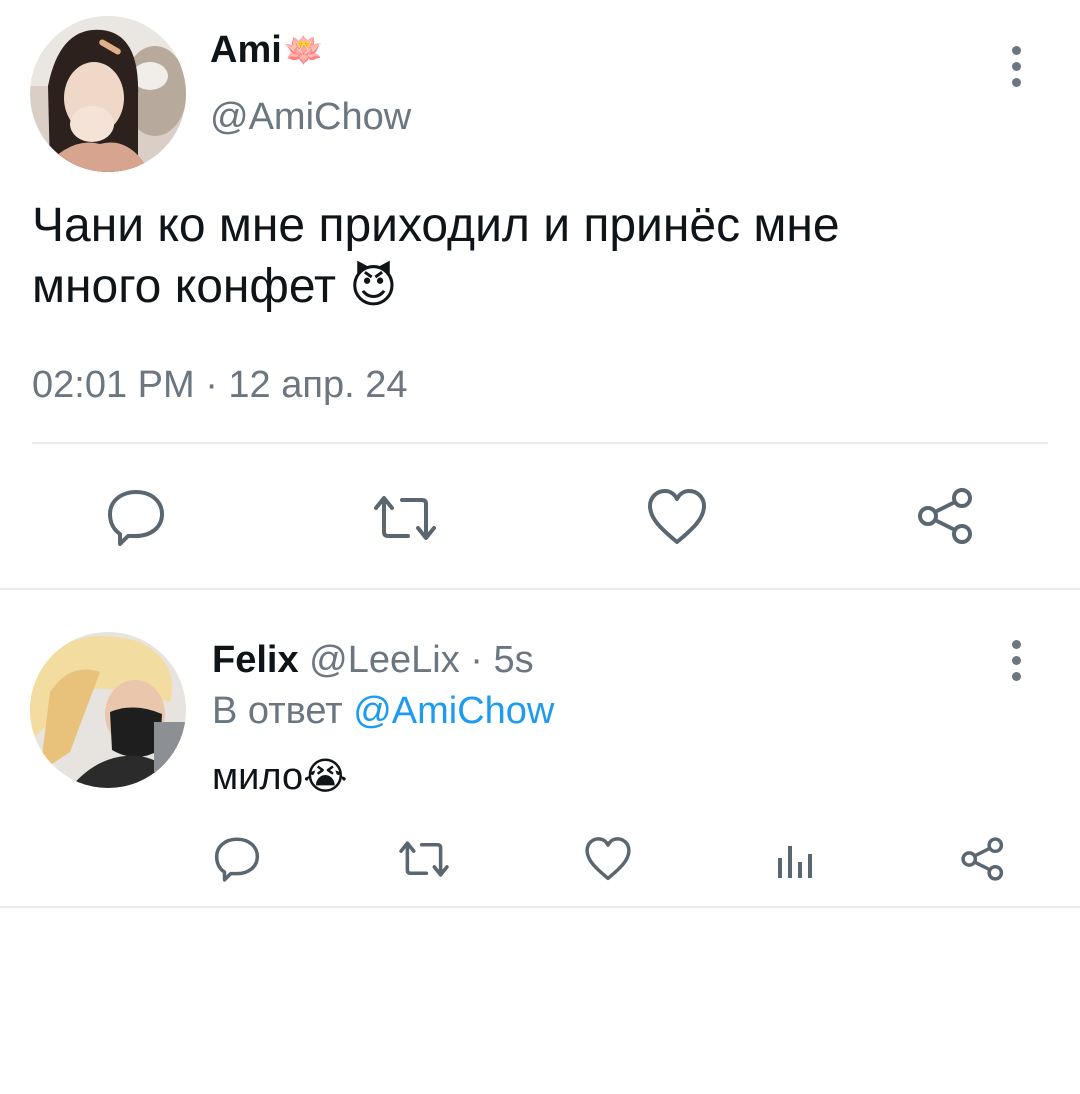  I want to click on reply-reply-button, so click(237, 858).